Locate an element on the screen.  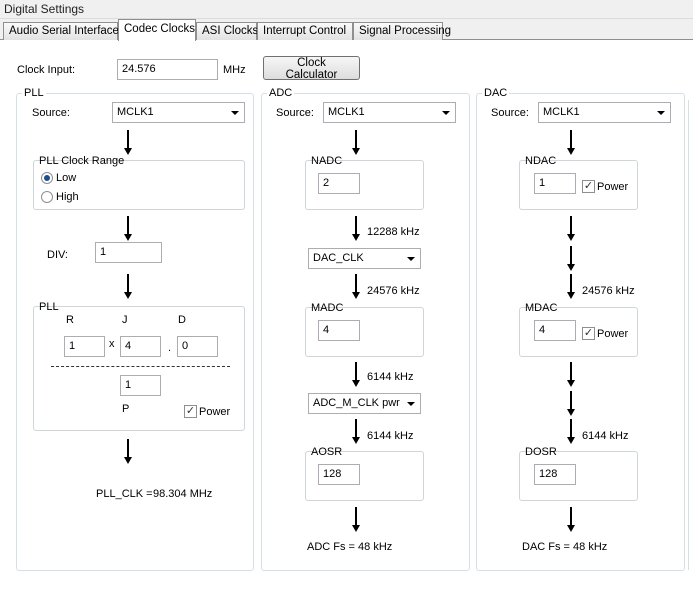
clock-calculator-button: Clock Calculator is located at coordinates (311, 68).